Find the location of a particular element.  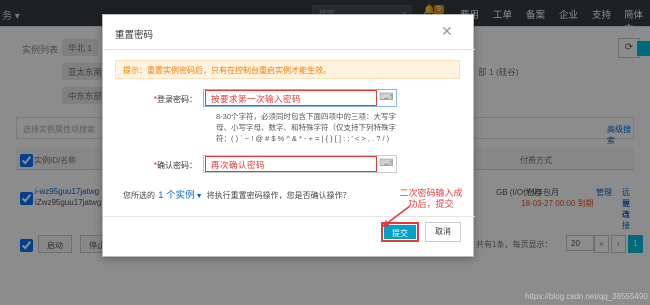

confirm-password-label: *确认密码： is located at coordinates (150, 165).